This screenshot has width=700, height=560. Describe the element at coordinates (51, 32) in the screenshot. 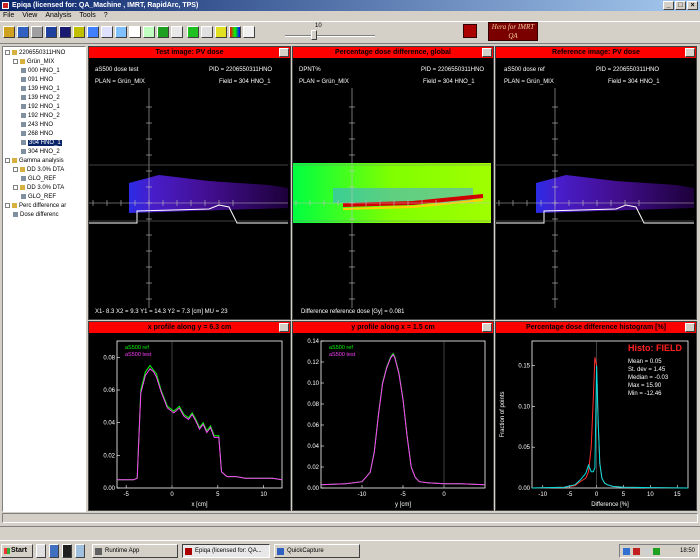

I see `chart-icon` at that location.